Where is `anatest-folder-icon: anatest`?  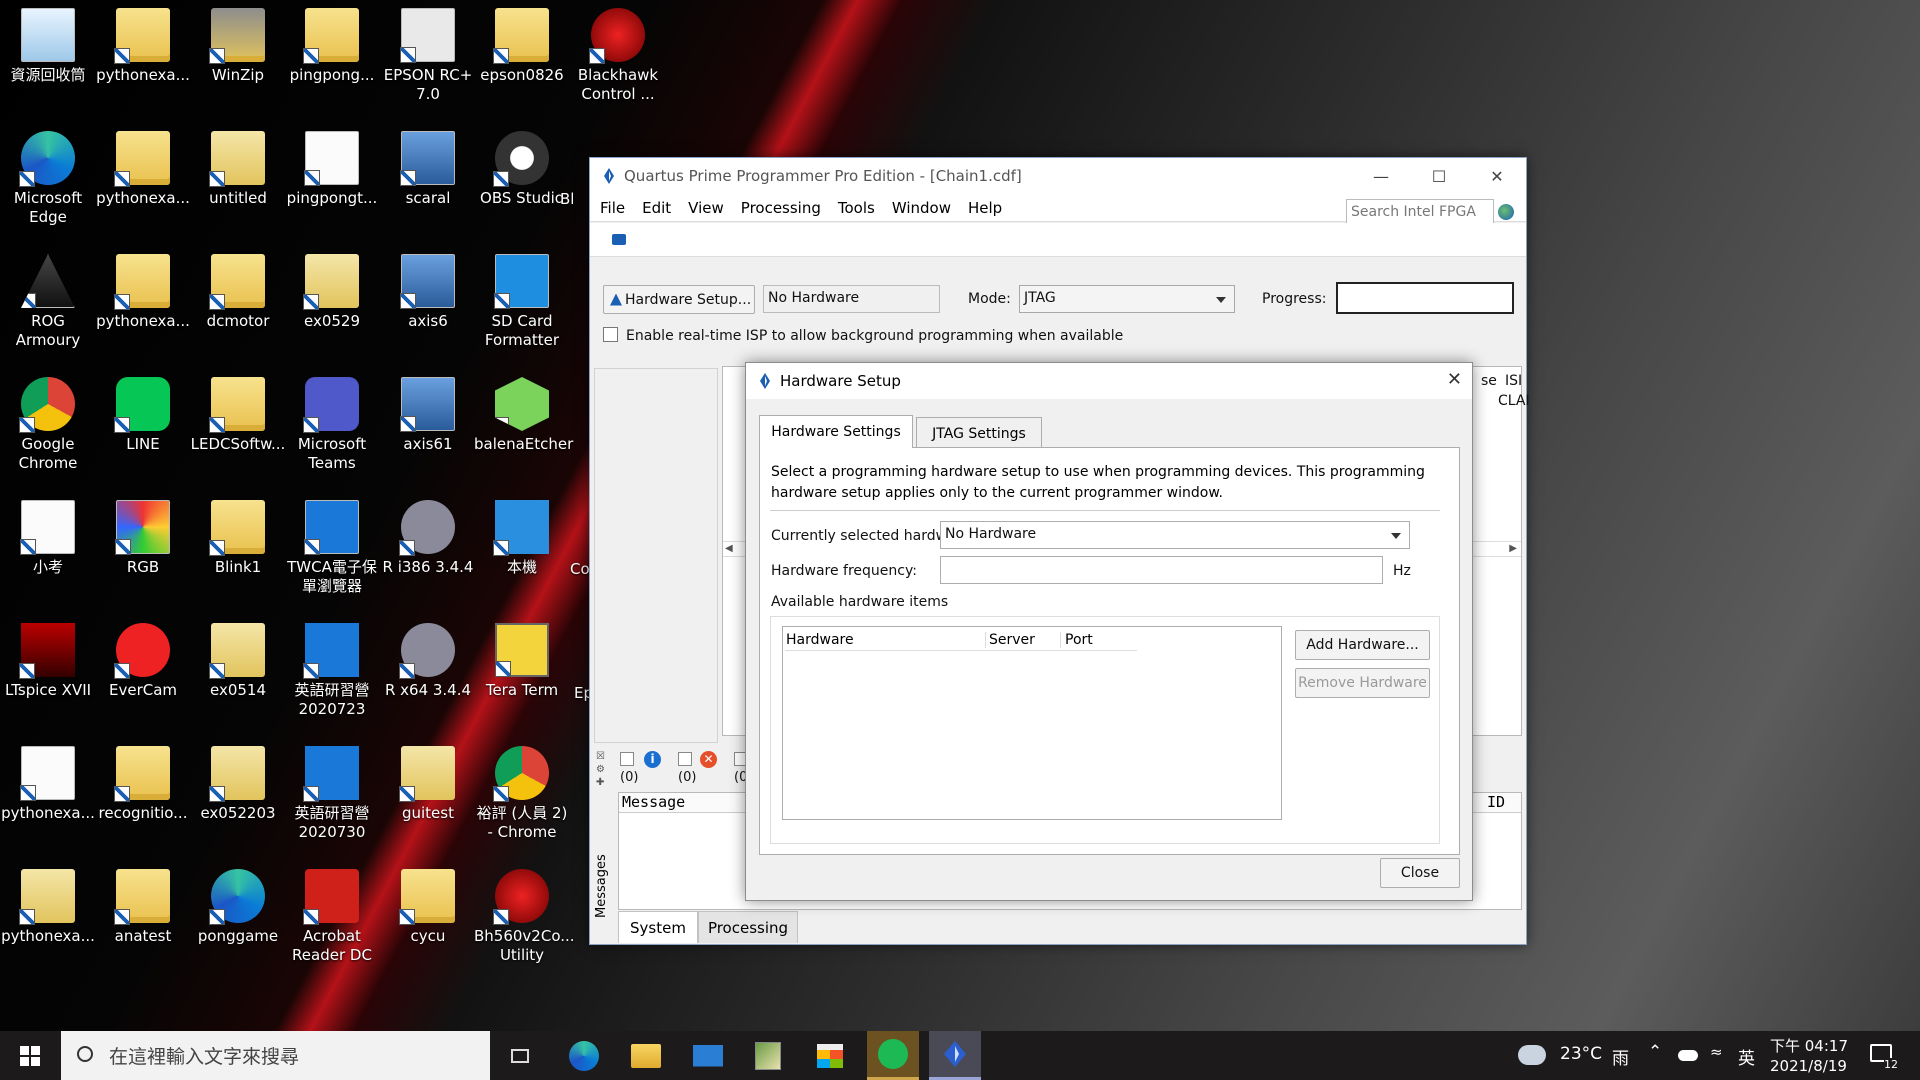
anatest-folder-icon: anatest is located at coordinates (143, 903).